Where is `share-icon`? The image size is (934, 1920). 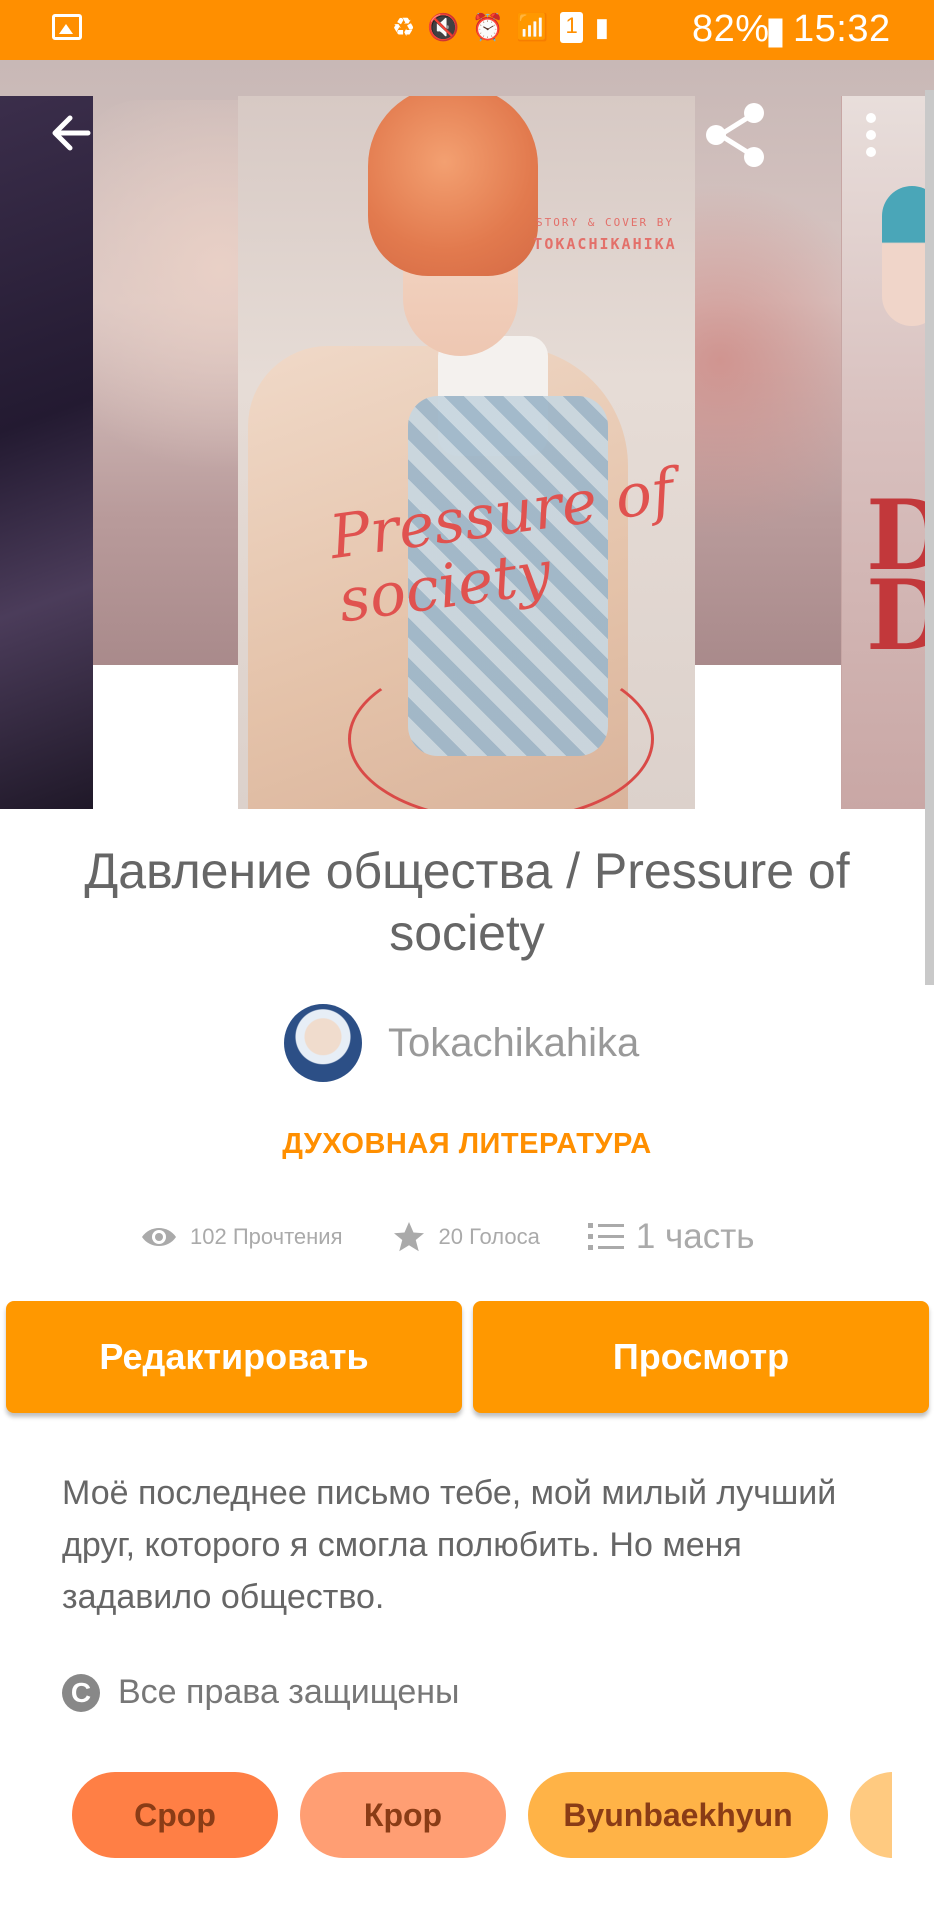
share-icon is located at coordinates (735, 135).